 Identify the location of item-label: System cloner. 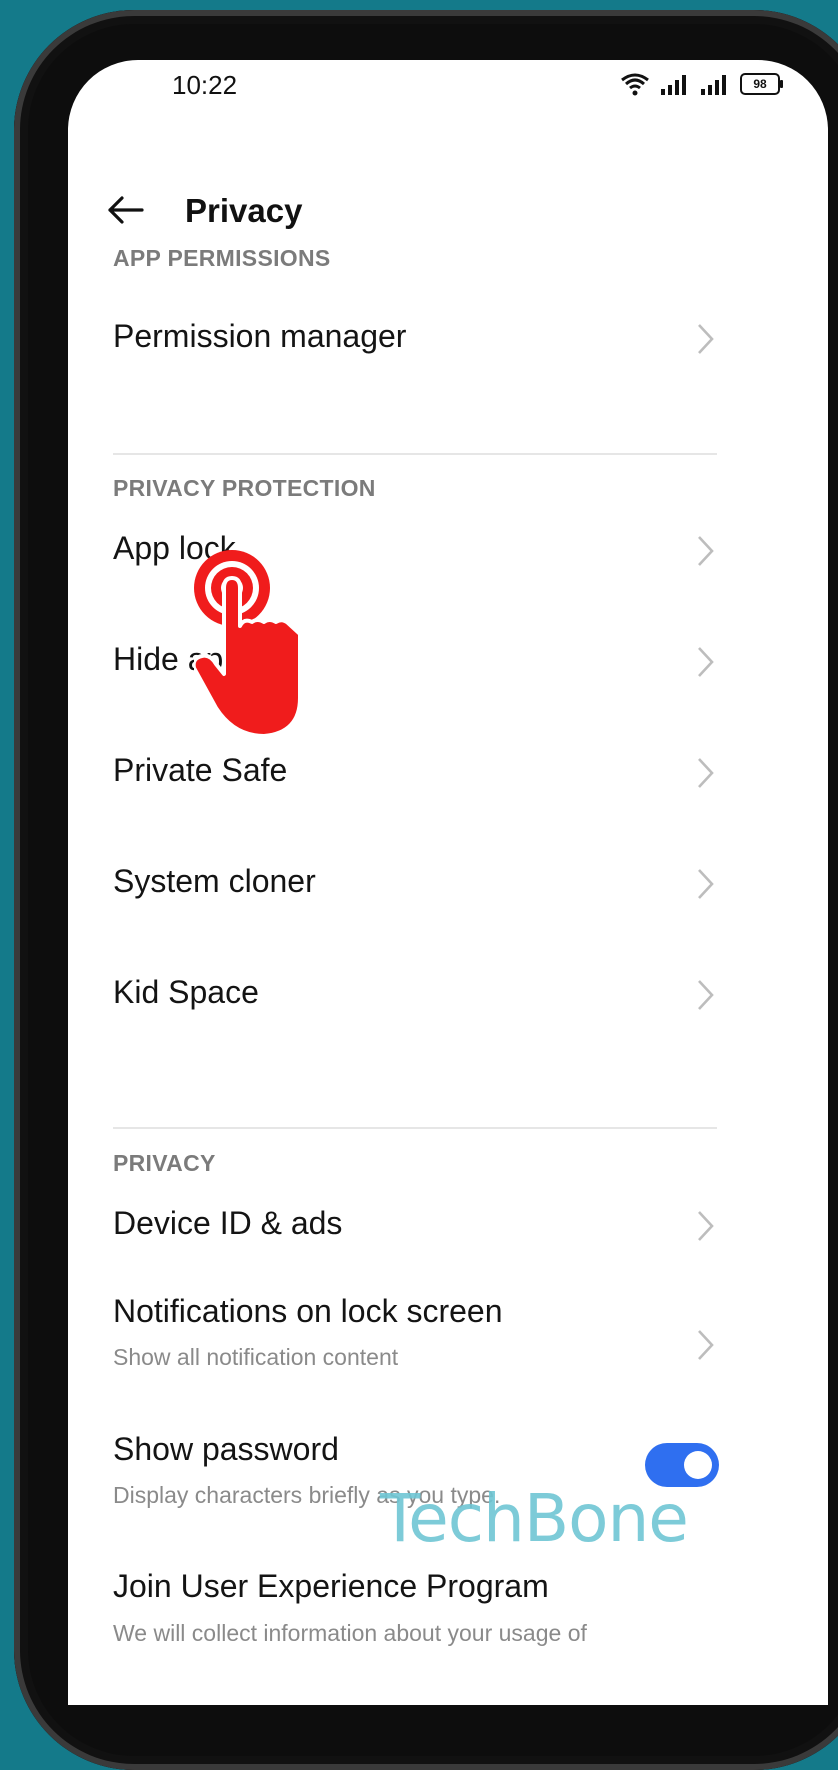
(214, 881).